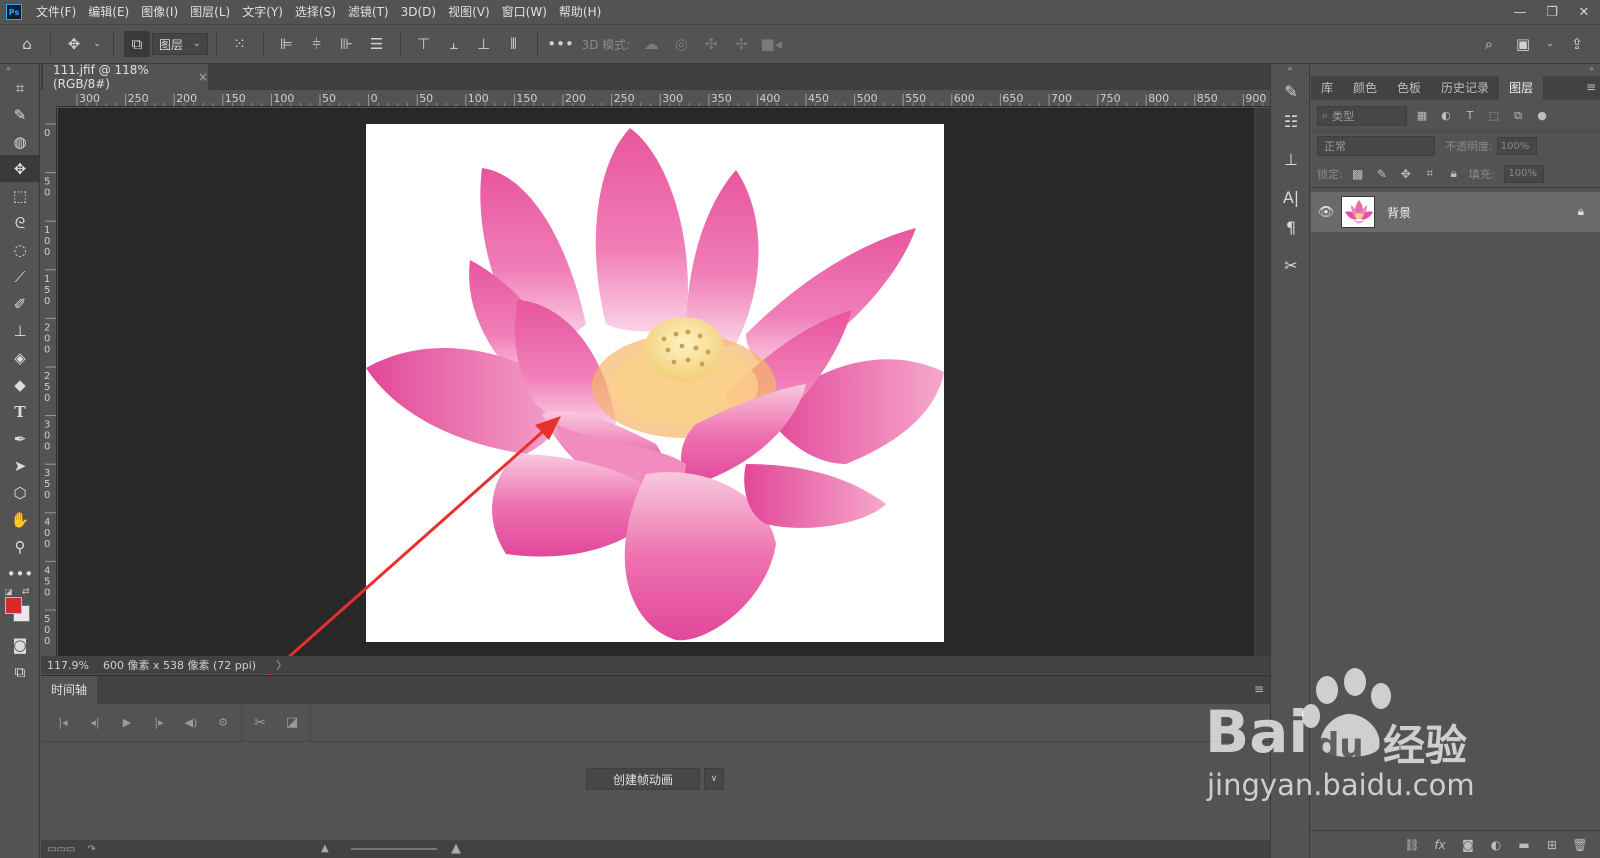 This screenshot has height=858, width=1600. Describe the element at coordinates (49, 98) in the screenshot. I see `ruler-corner` at that location.